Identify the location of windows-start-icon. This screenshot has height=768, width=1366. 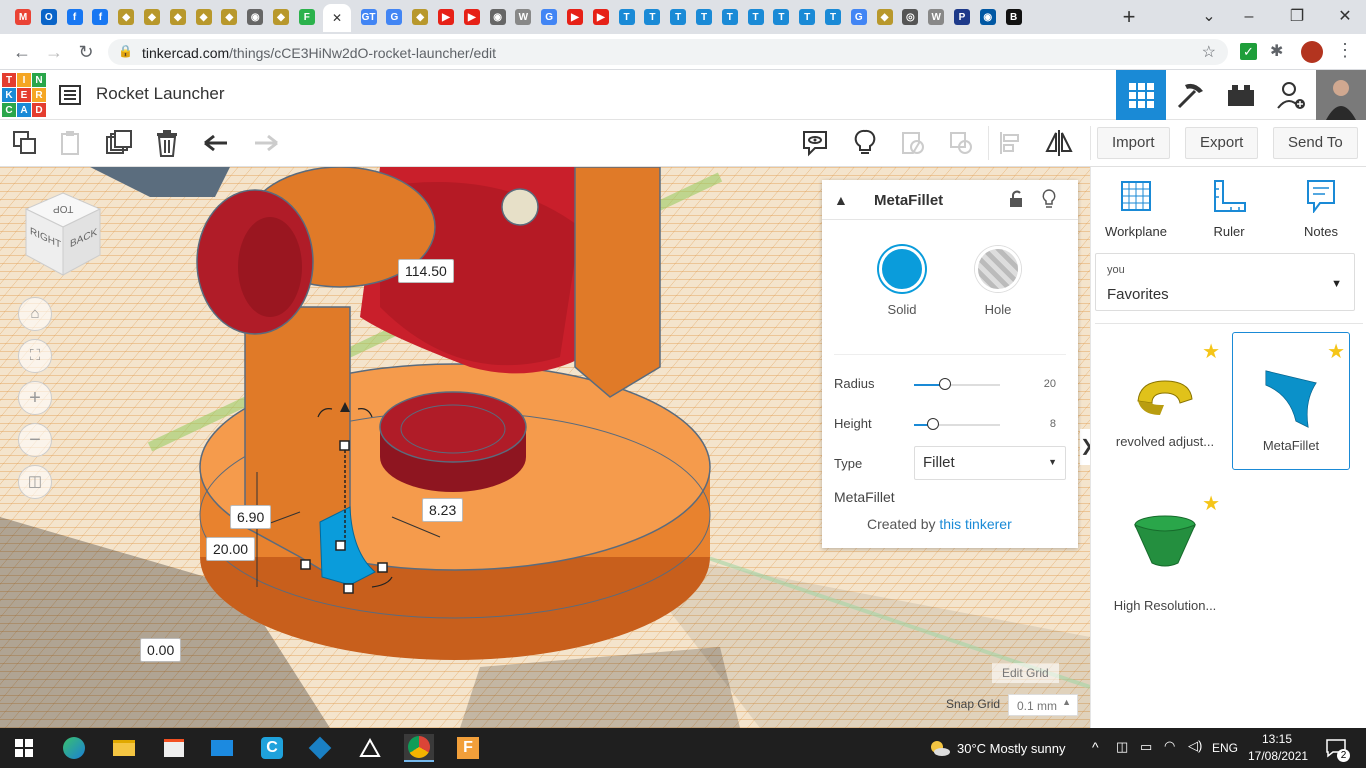
(24, 748).